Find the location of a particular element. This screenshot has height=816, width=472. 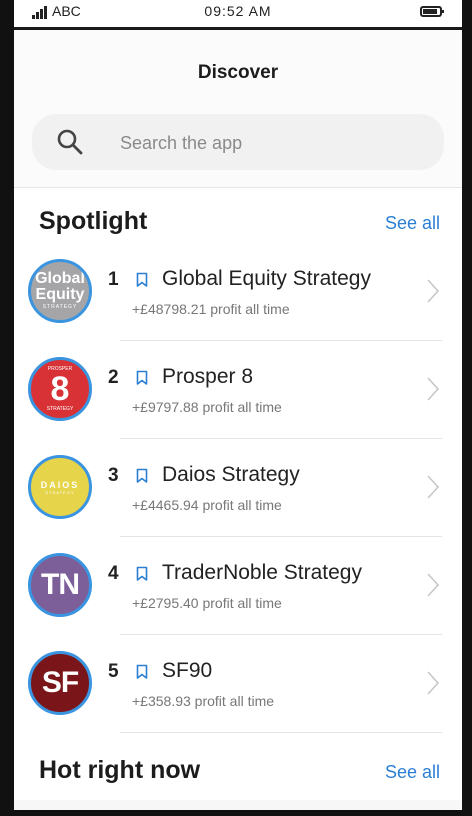

status-bar: ABC 09:52 AM is located at coordinates (238, 15).